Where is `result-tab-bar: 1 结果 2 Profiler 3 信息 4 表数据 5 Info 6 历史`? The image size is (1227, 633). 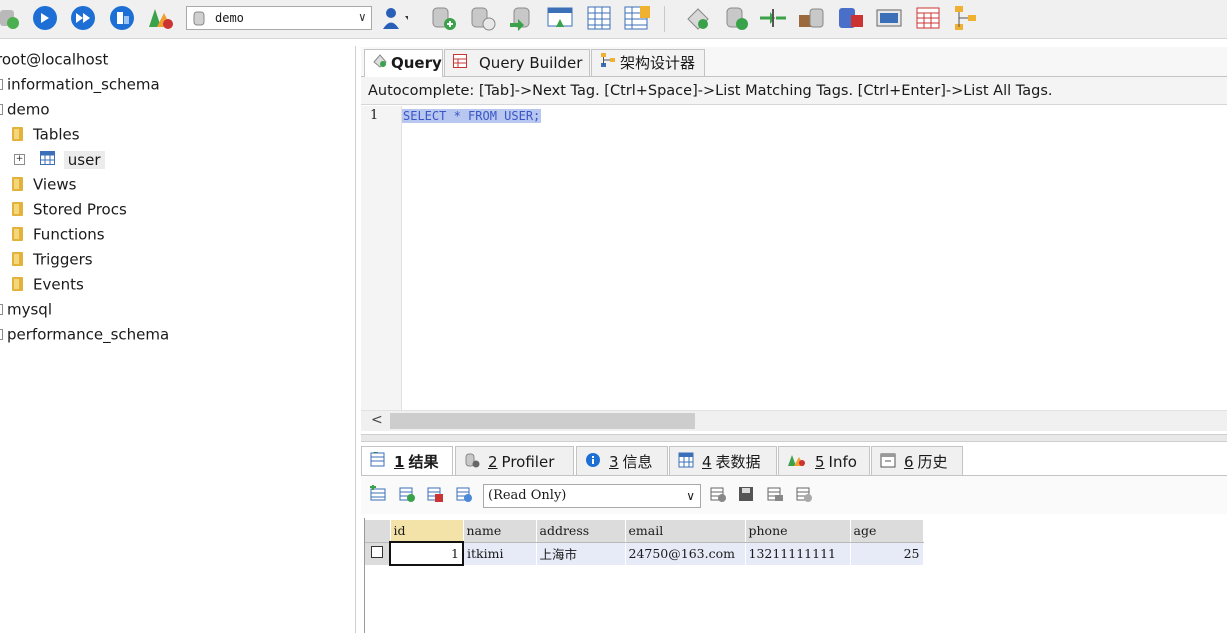 result-tab-bar: 1 结果 2 Profiler 3 信息 4 表数据 5 Info 6 历史 is located at coordinates (794, 461).